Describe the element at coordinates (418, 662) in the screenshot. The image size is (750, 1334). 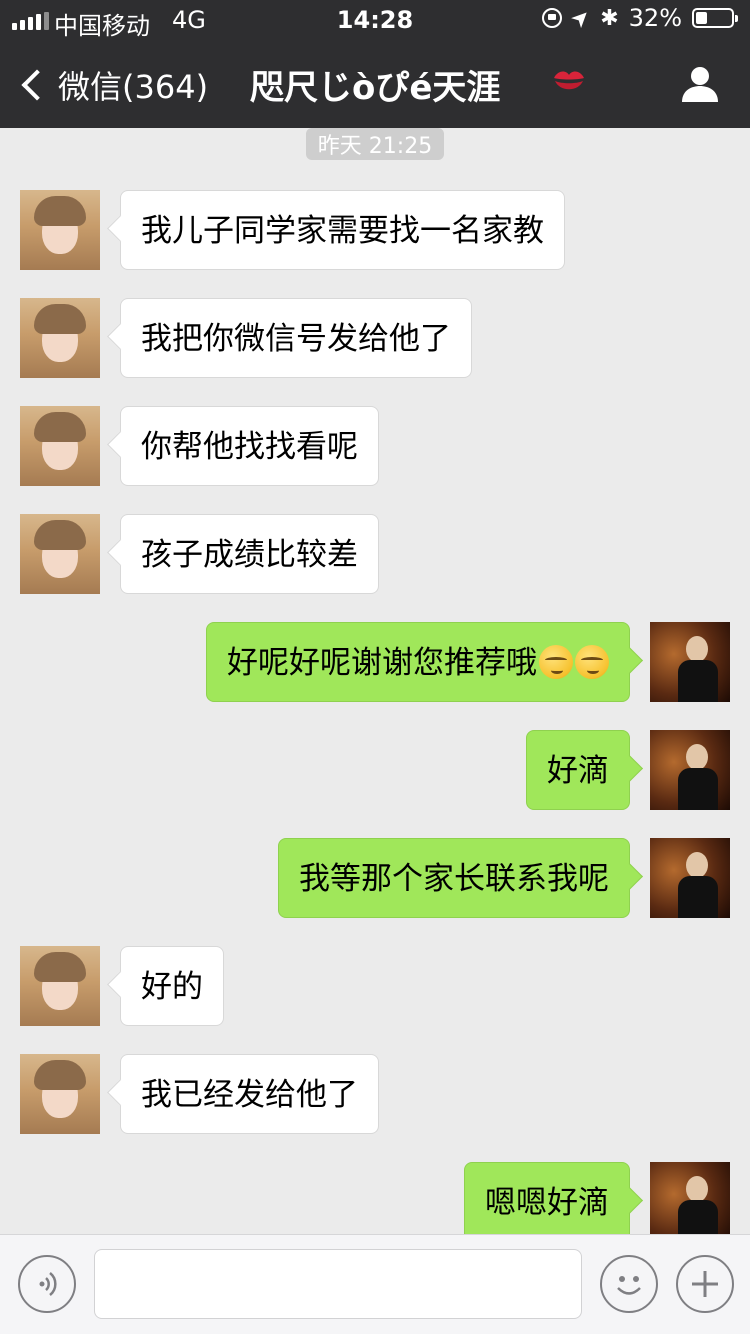
I see `message-bubble: 好呢好呢谢谢您推荐哦` at that location.